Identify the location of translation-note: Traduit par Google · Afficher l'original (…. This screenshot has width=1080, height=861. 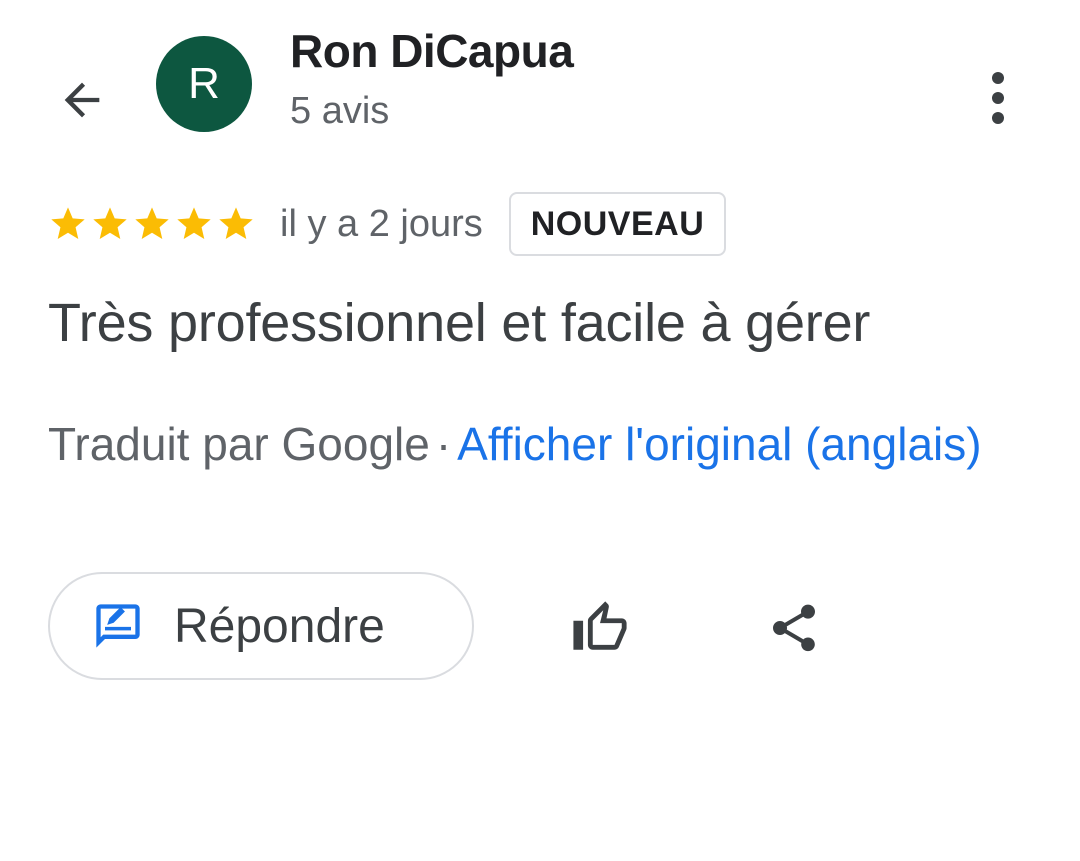
(528, 444).